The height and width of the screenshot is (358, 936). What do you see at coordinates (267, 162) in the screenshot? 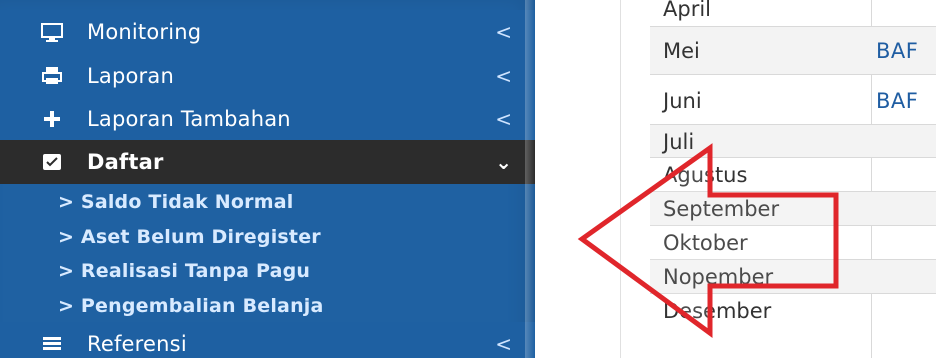
I see `sidebar-item-daftar: Daftar ⌄` at bounding box center [267, 162].